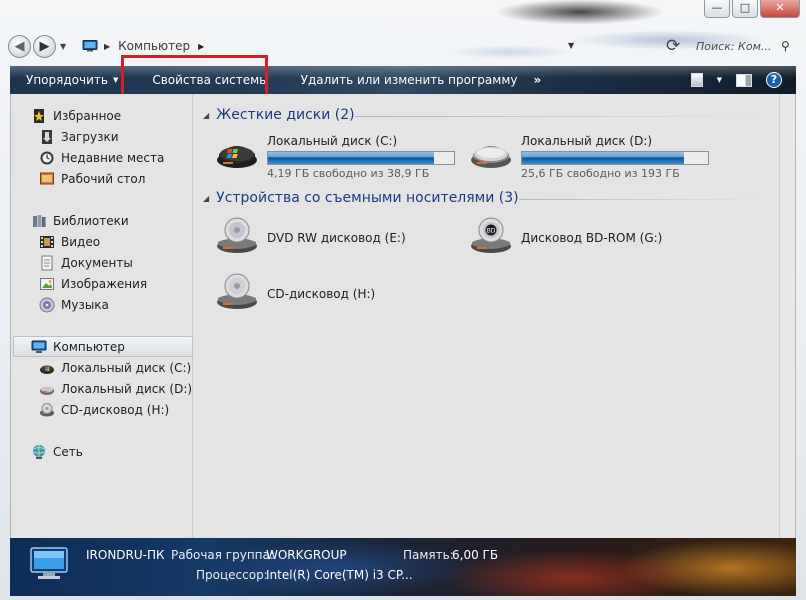 The height and width of the screenshot is (600, 806). I want to click on uninstall-program-button: Удалить или изменить программу, so click(409, 80).